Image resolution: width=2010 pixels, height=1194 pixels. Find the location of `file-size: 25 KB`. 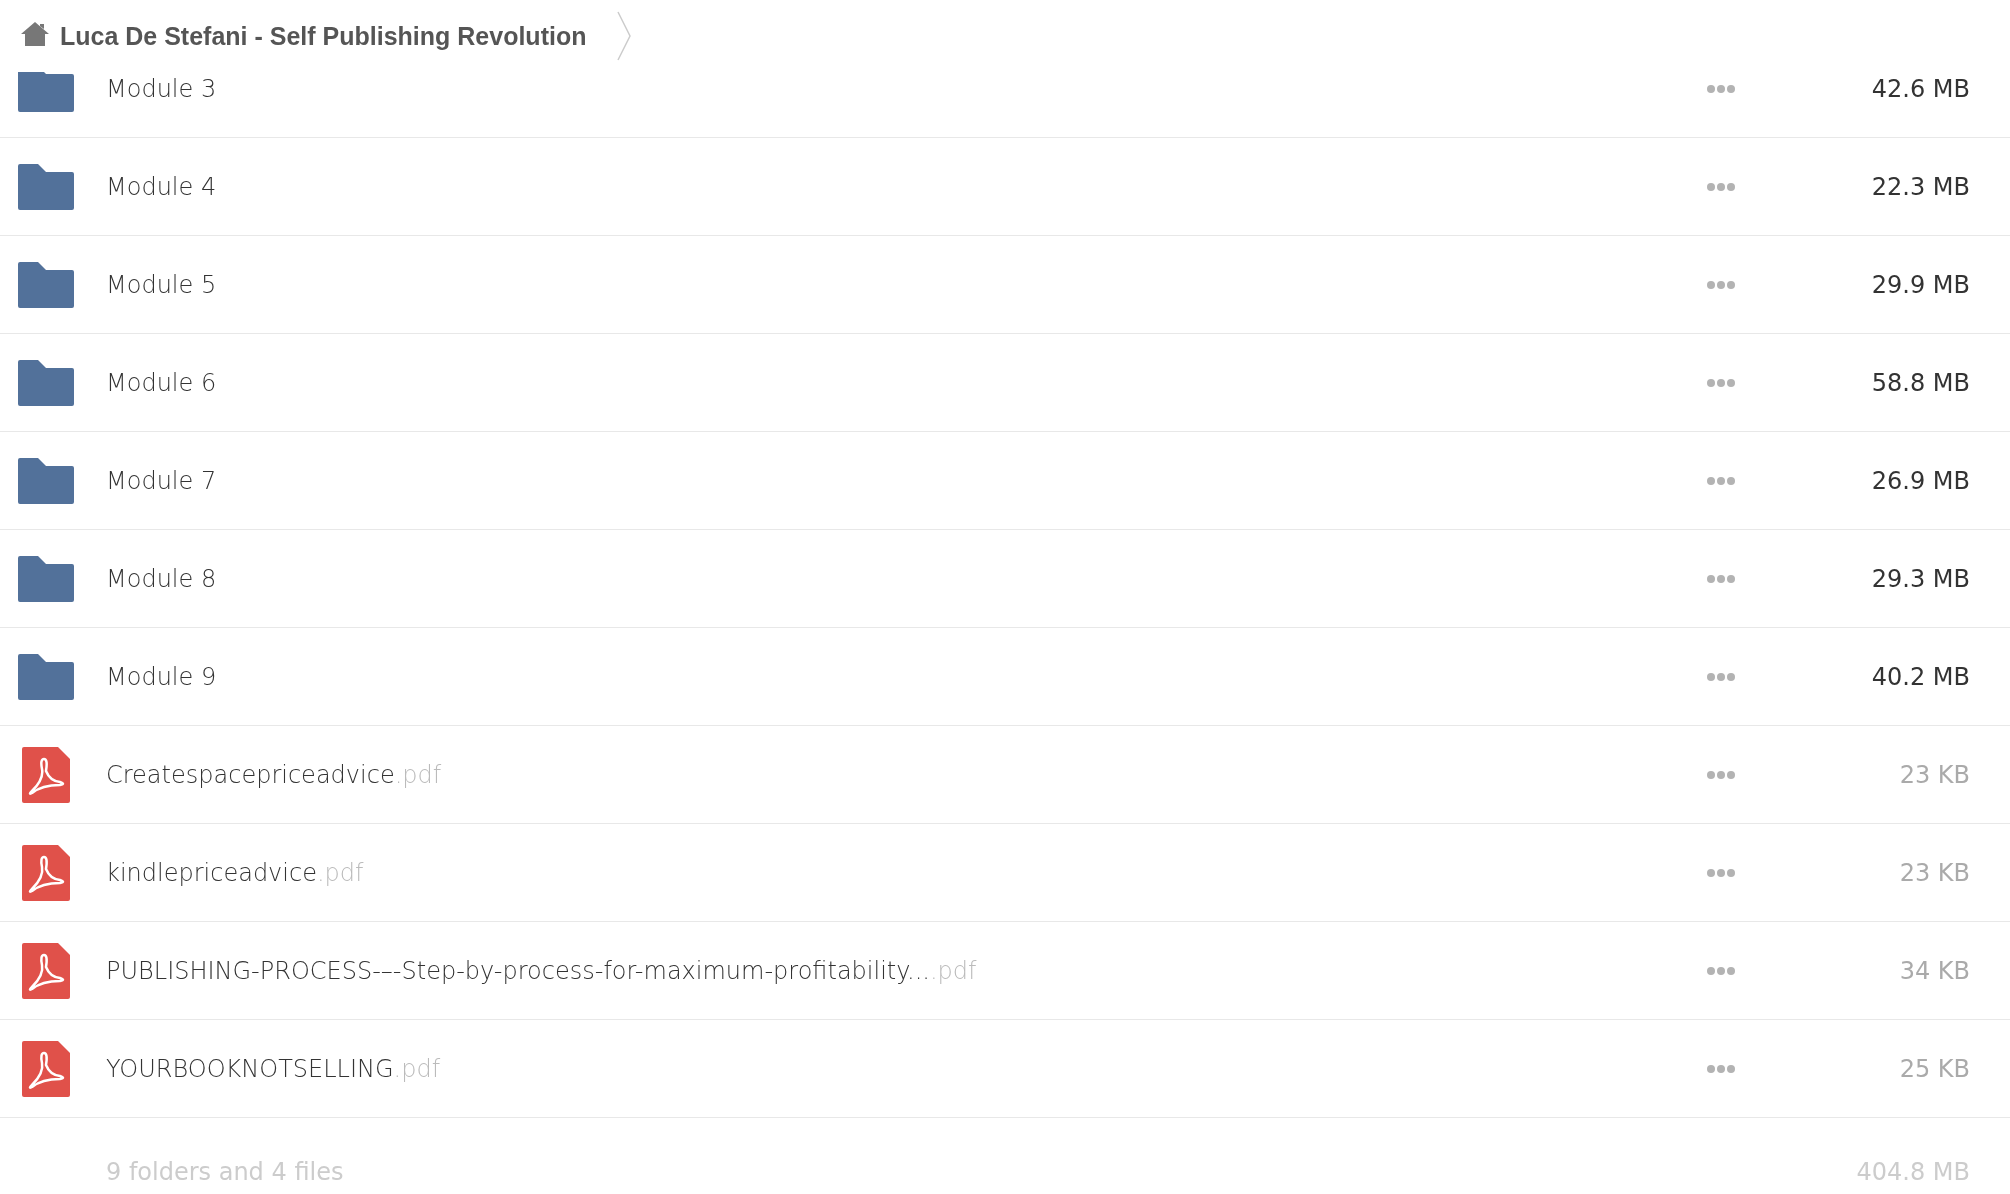

file-size: 25 KB is located at coordinates (1934, 1068).